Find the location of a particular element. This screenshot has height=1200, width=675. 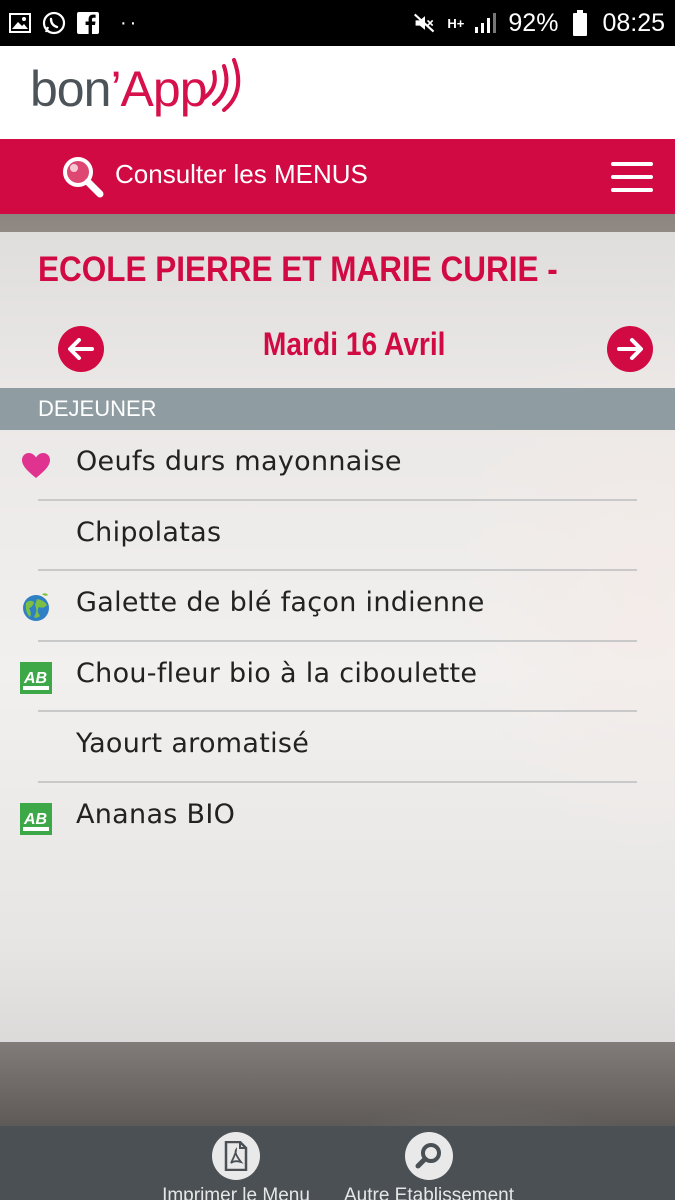

wifi-waves-icon is located at coordinates (221, 85).